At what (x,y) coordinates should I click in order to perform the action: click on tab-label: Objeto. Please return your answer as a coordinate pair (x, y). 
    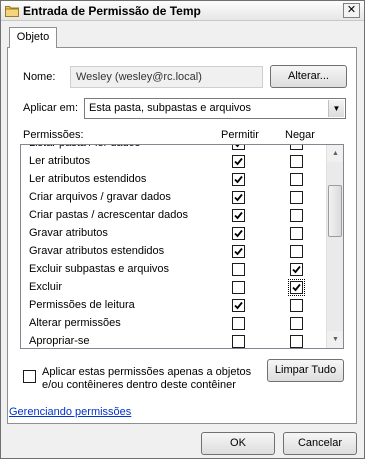
    Looking at the image, I should click on (33, 37).